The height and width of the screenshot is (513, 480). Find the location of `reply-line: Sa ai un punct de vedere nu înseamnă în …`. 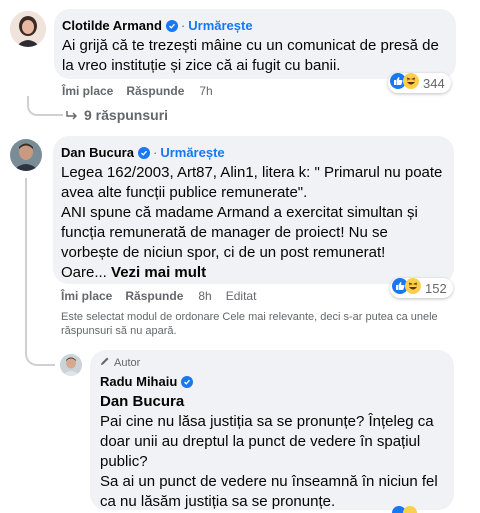

reply-line: Sa ai un punct de vedere nu înseamnă în … is located at coordinates (269, 481).